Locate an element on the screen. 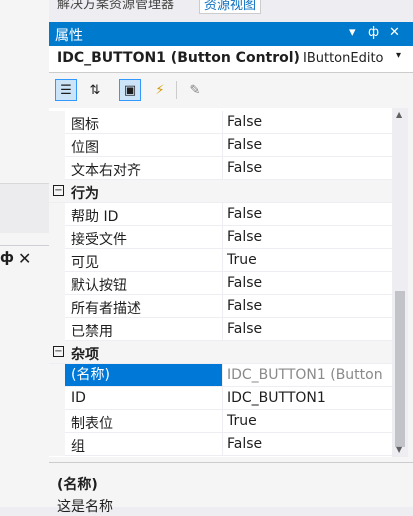 This screenshot has width=413, height=516. scroll-up-icon: ▲ is located at coordinates (399, 114).